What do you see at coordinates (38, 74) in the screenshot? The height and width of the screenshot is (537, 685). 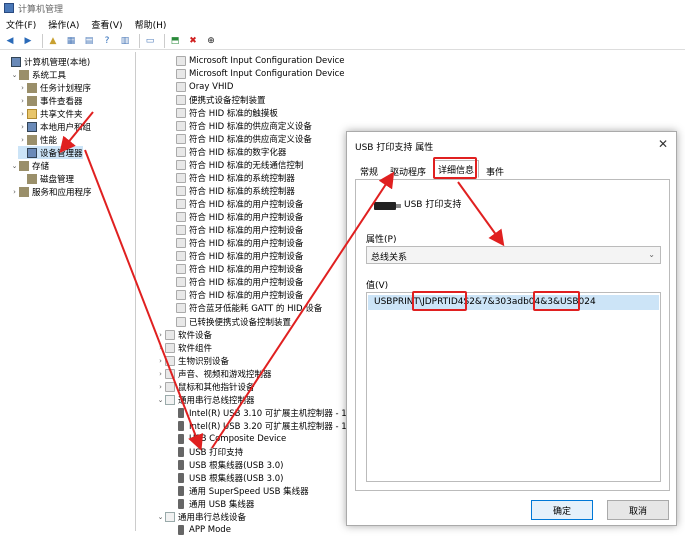 I see `tree-item: ⌄ 系统工具` at bounding box center [38, 74].